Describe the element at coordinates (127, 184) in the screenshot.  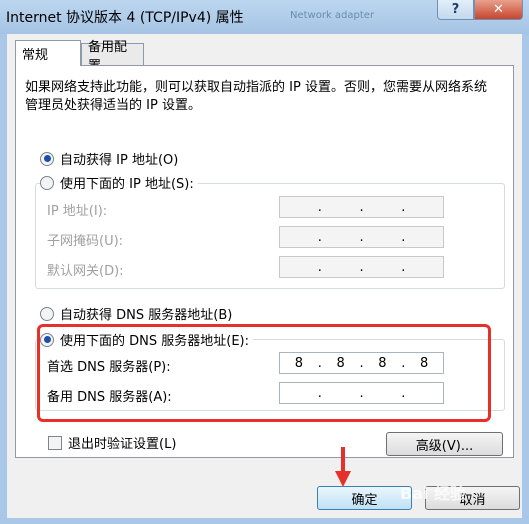
I see `radio-manual-ip-label: 使用下面的 IP 地址(S):` at that location.